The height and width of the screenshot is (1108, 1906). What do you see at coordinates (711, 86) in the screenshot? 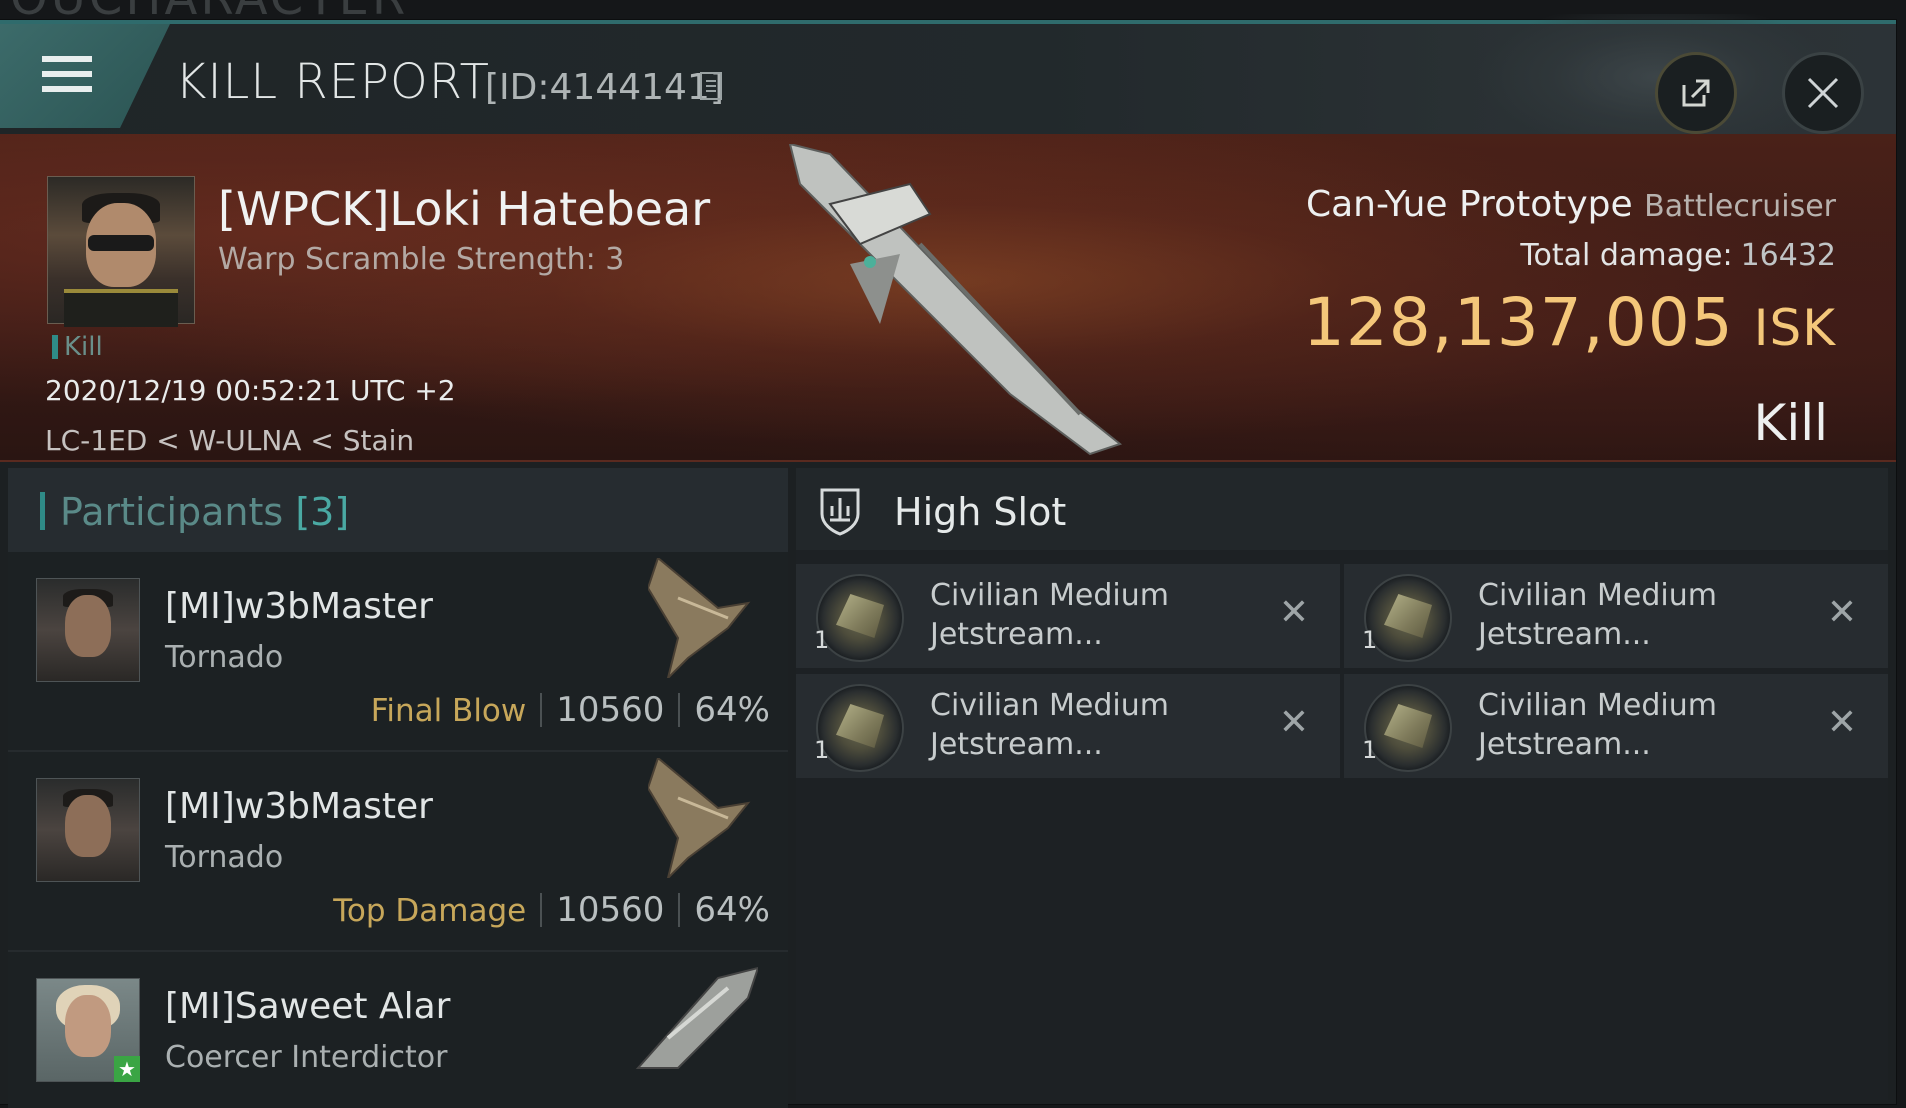
I see `copy-icon` at bounding box center [711, 86].